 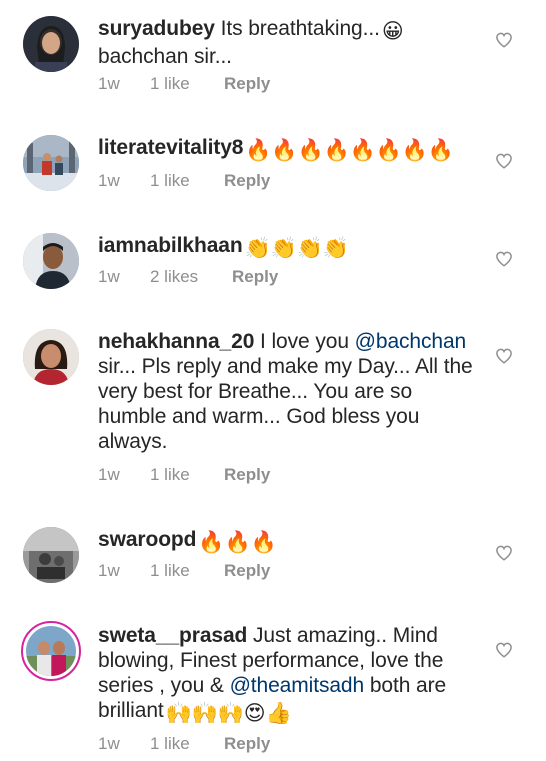 What do you see at coordinates (411, 341) in the screenshot?
I see `mention-link: @bachchan` at bounding box center [411, 341].